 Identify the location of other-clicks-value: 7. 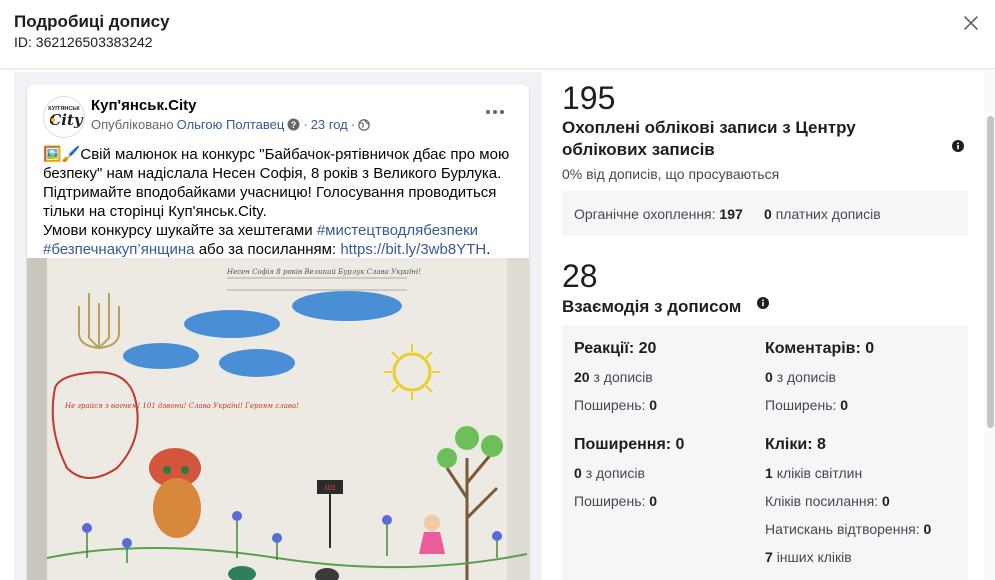
(769, 557).